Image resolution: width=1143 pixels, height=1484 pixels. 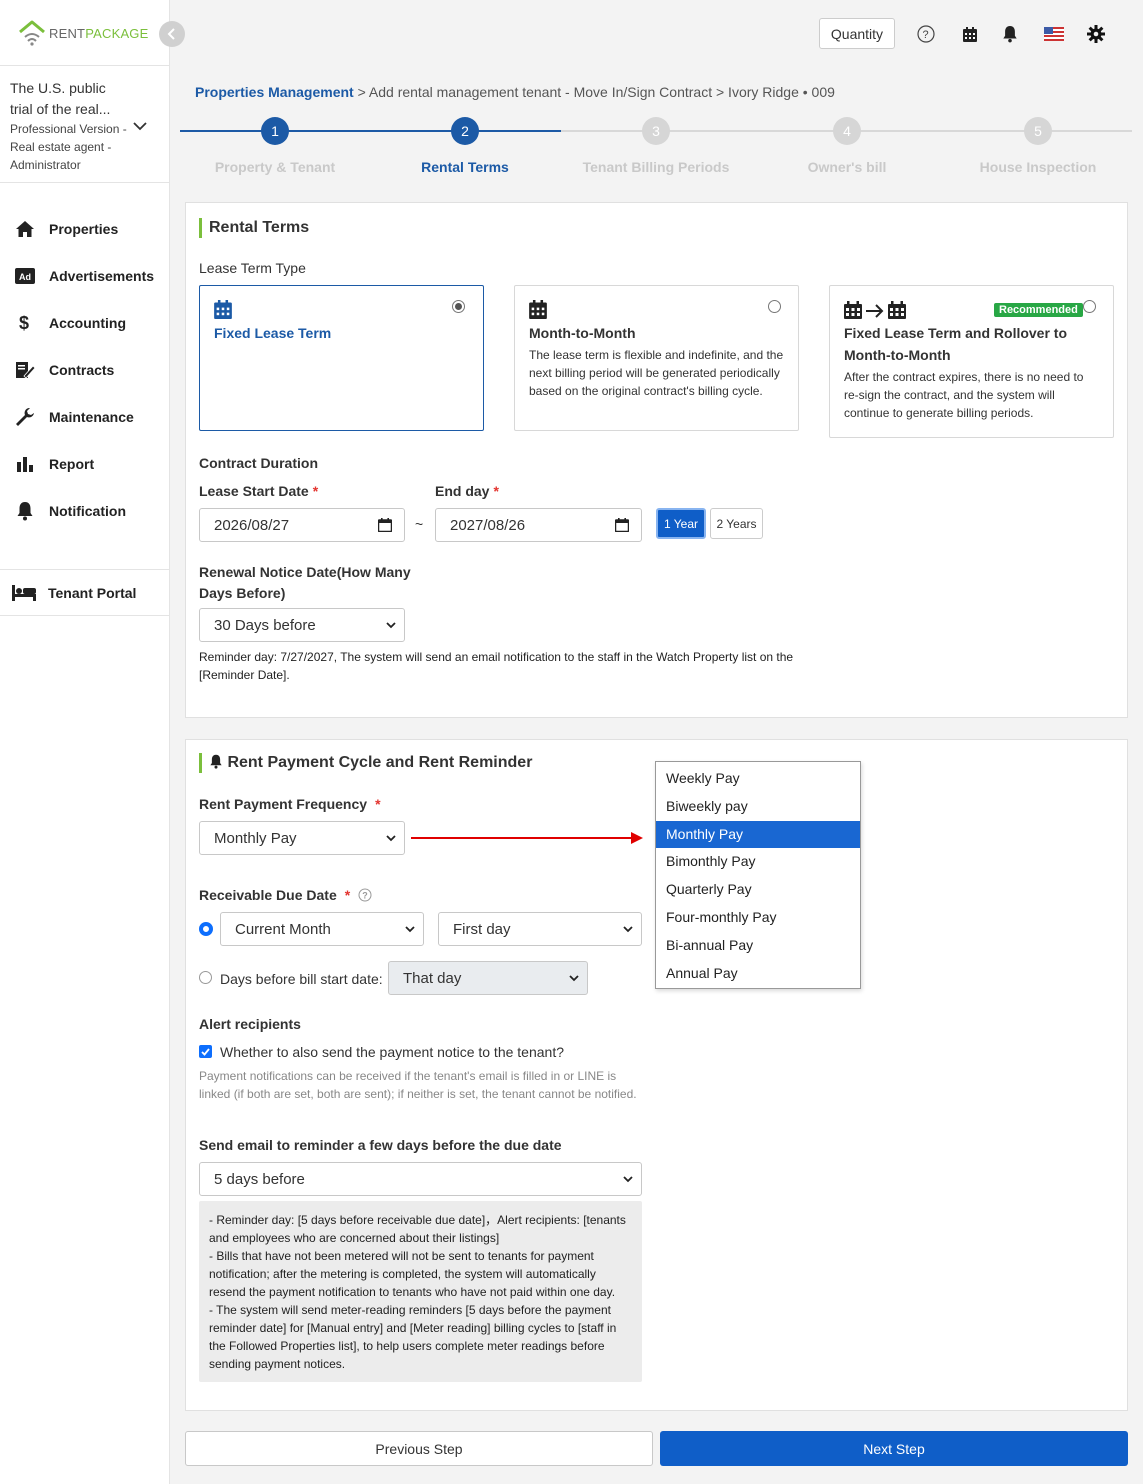 I want to click on sidebar-item-accounting: $ Accounting, so click(x=85, y=322).